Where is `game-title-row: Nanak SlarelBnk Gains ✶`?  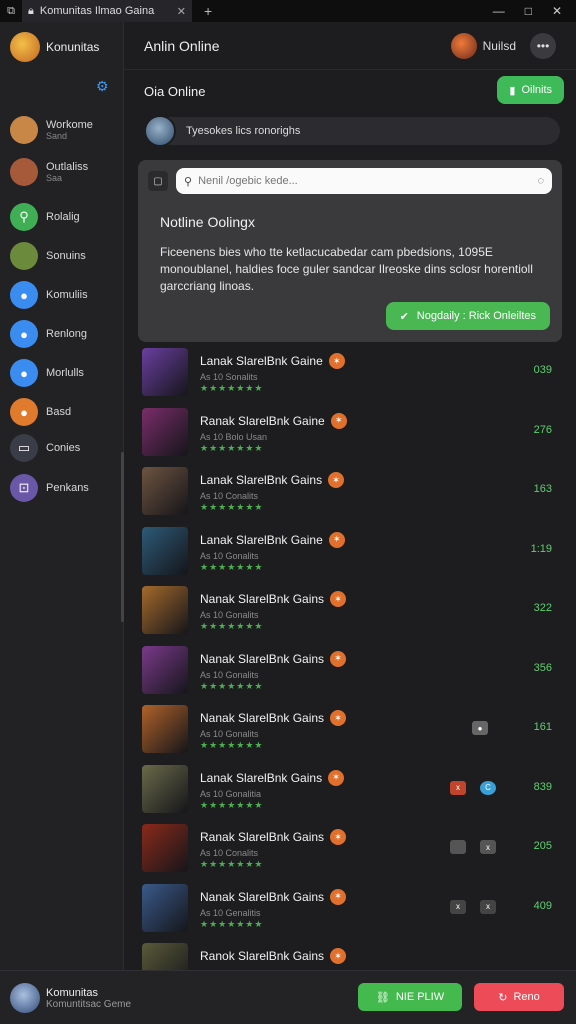
game-title-row: Nanak SlarelBnk Gains ✶ is located at coordinates (273, 718).